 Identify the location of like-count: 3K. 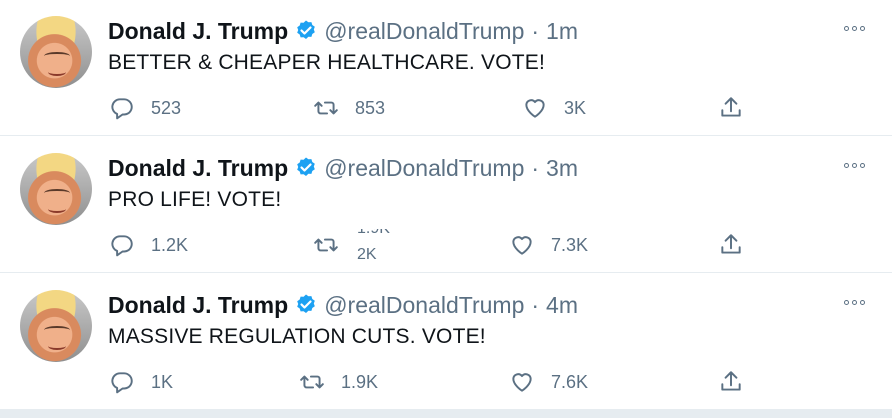
(575, 107).